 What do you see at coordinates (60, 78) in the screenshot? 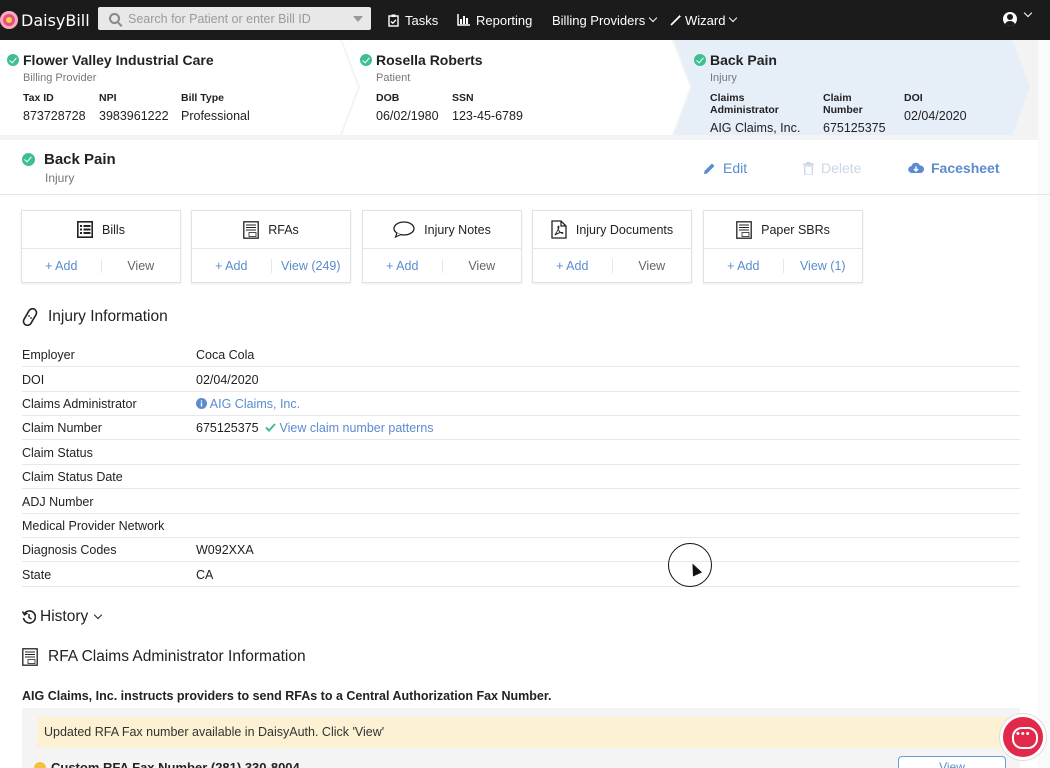
I see `provider-subtitle: Billing Provider` at bounding box center [60, 78].